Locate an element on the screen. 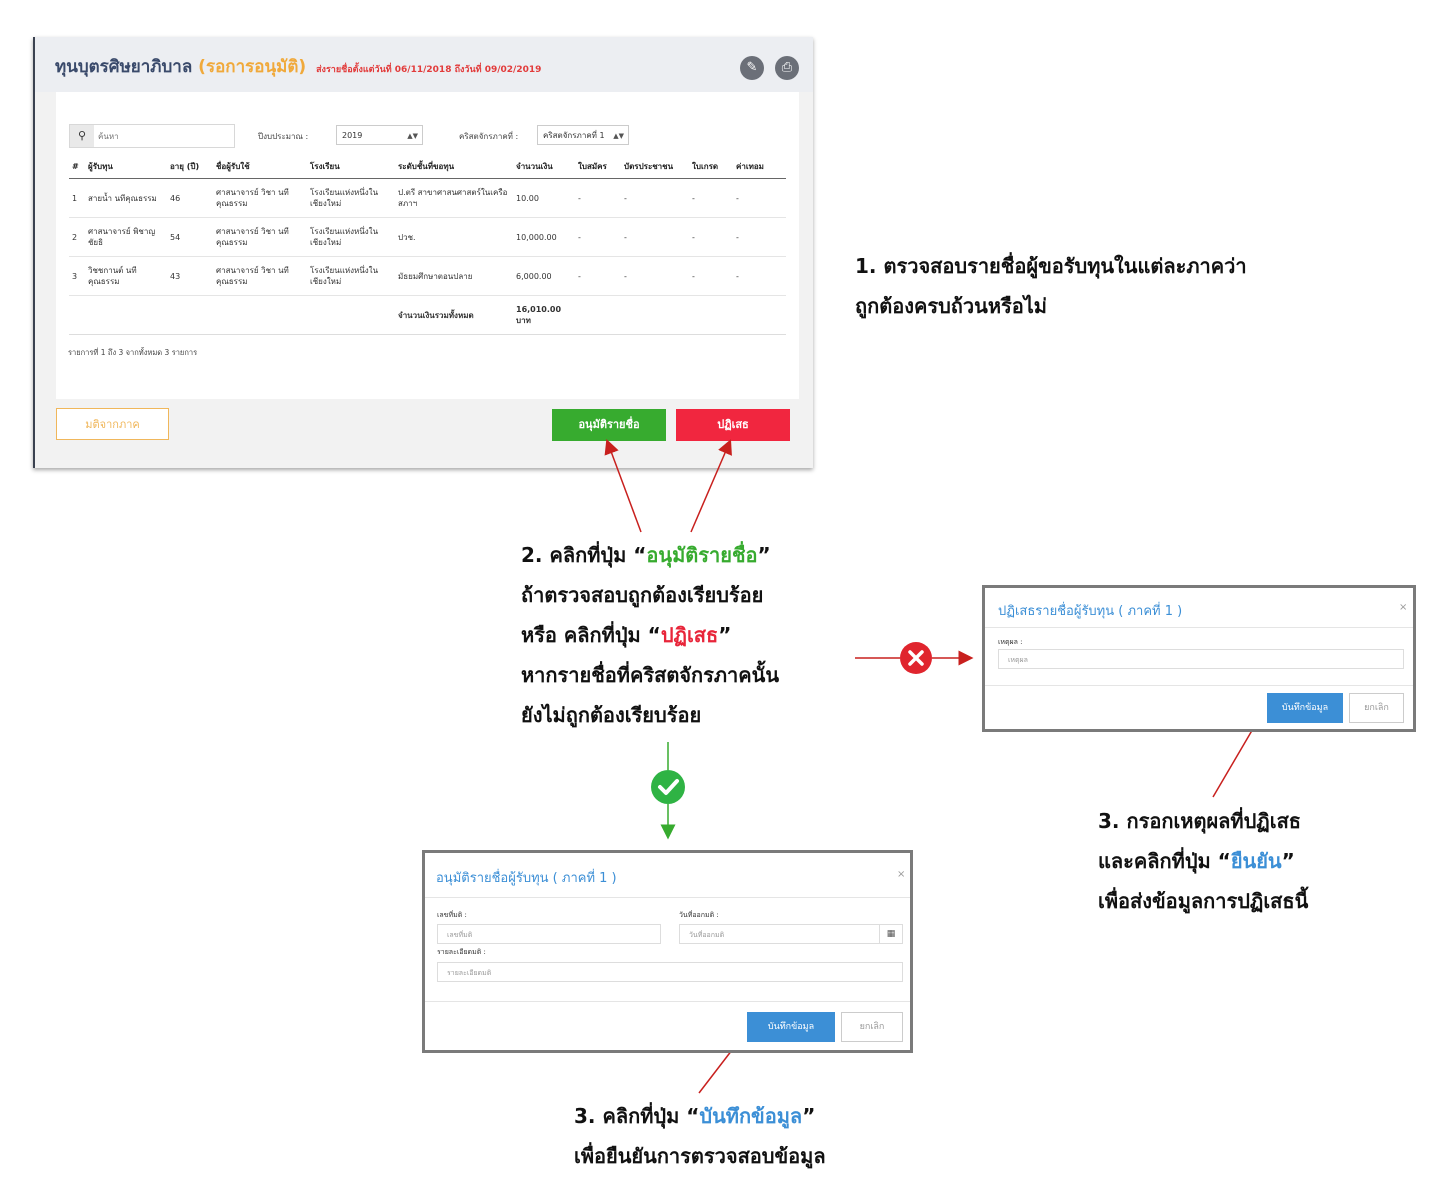  reject-save-button: บันทึกข้อมูล is located at coordinates (1305, 708).